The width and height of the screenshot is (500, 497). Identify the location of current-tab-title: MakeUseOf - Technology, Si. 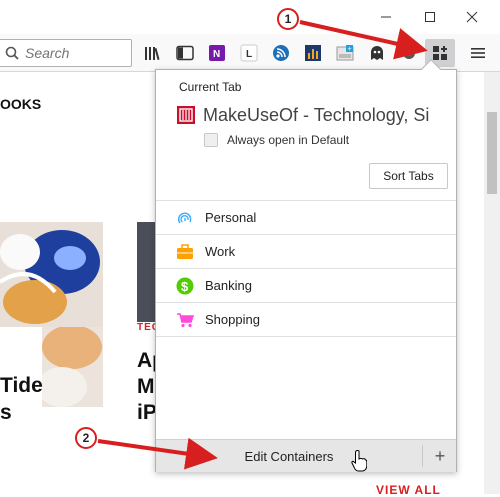
(316, 114).